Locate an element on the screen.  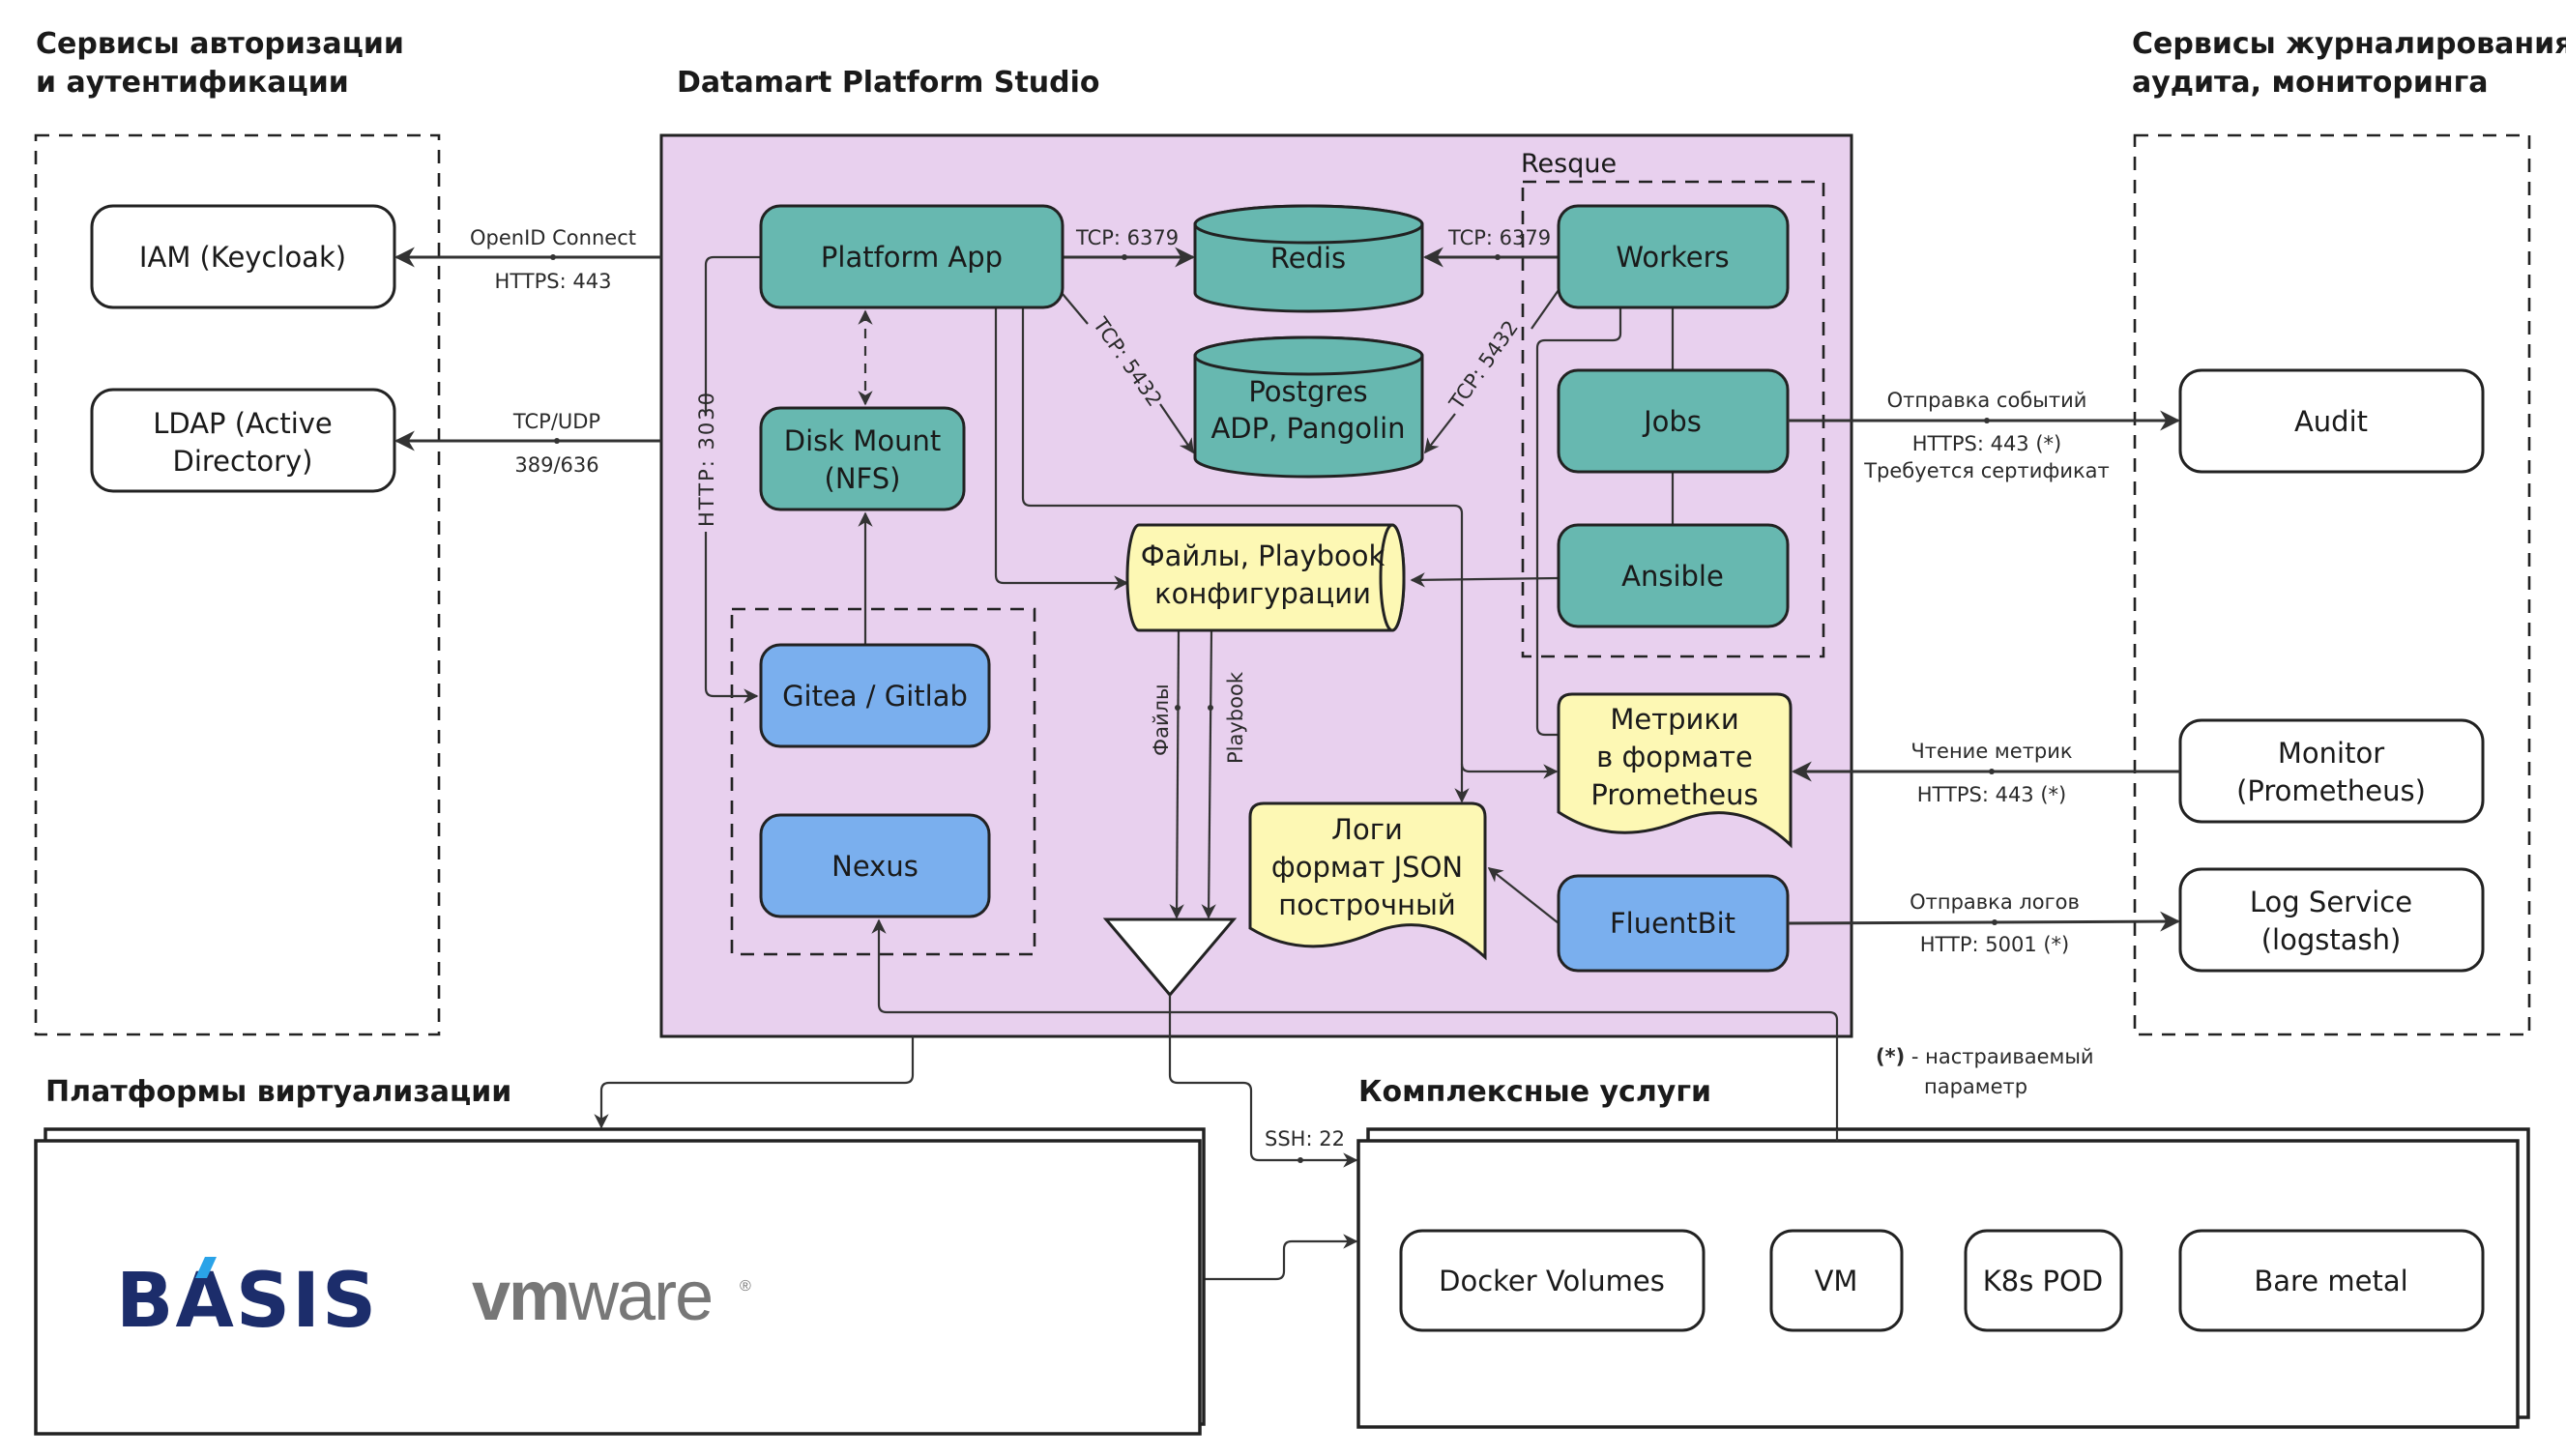
edge-app-redis-label: TCP: 6379 is located at coordinates (1127, 238).